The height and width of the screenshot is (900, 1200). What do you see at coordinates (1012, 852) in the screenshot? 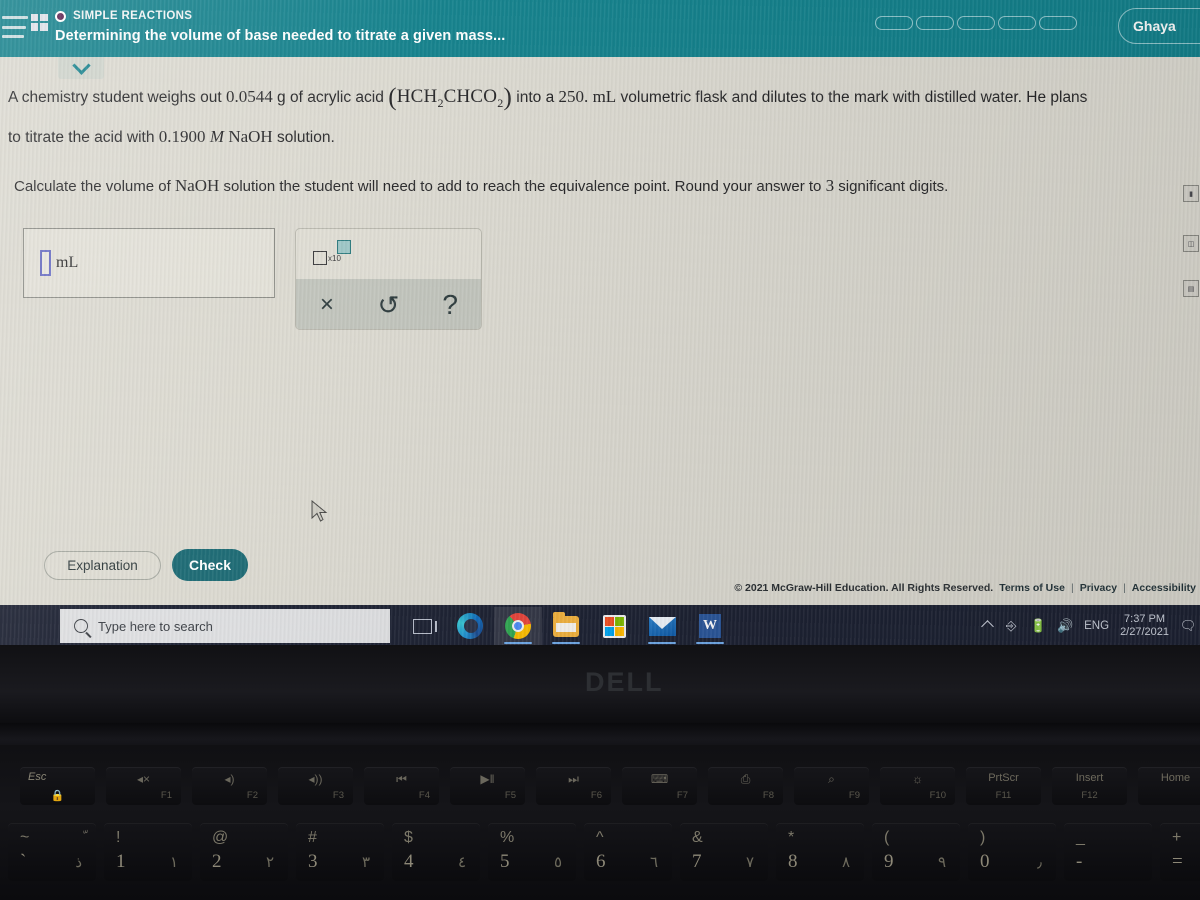
I see `key-0: ) 0 ٫` at bounding box center [1012, 852].